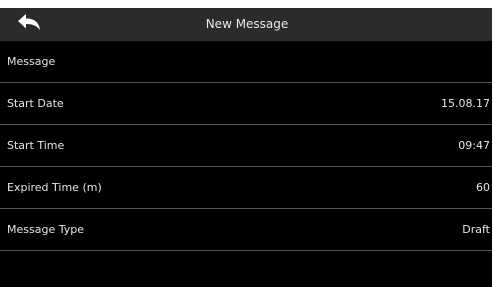  What do you see at coordinates (247, 62) in the screenshot?
I see `message-row: Message` at bounding box center [247, 62].